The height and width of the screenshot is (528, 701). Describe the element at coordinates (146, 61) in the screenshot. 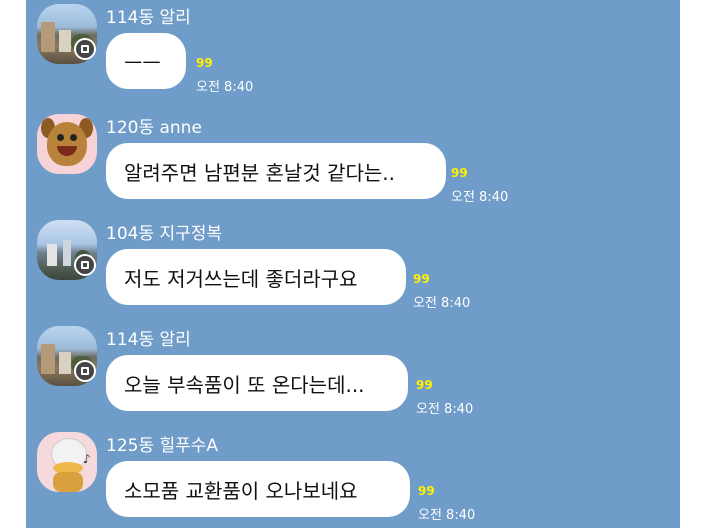

I see `message-bubble: ㅡㅡ` at that location.